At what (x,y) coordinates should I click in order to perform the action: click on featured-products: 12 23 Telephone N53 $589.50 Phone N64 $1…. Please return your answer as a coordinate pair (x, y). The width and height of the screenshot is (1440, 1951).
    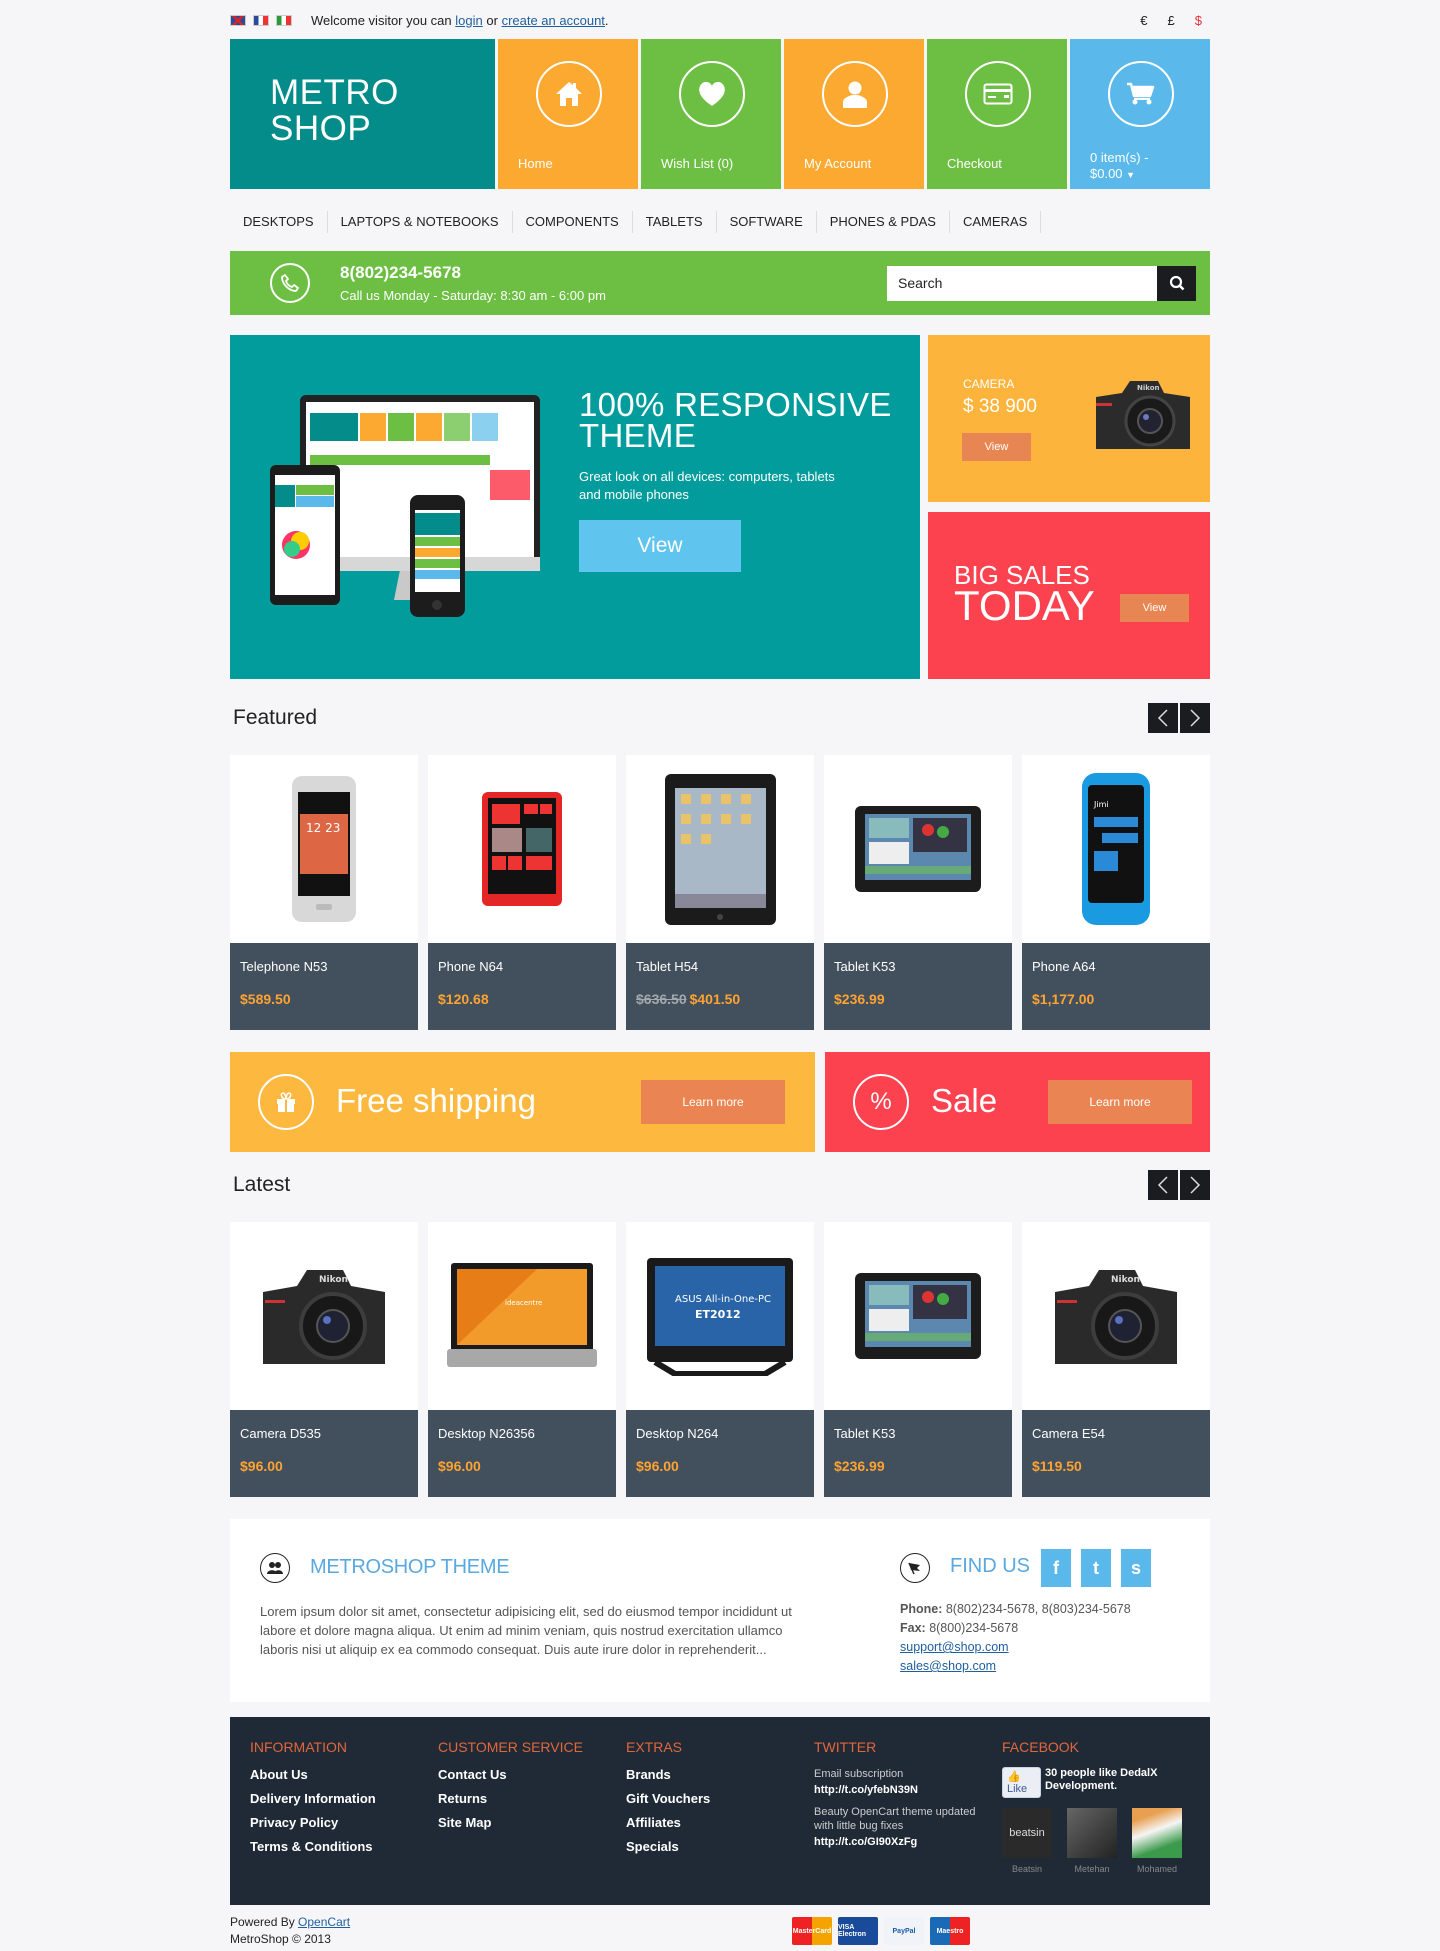
    Looking at the image, I should click on (720, 892).